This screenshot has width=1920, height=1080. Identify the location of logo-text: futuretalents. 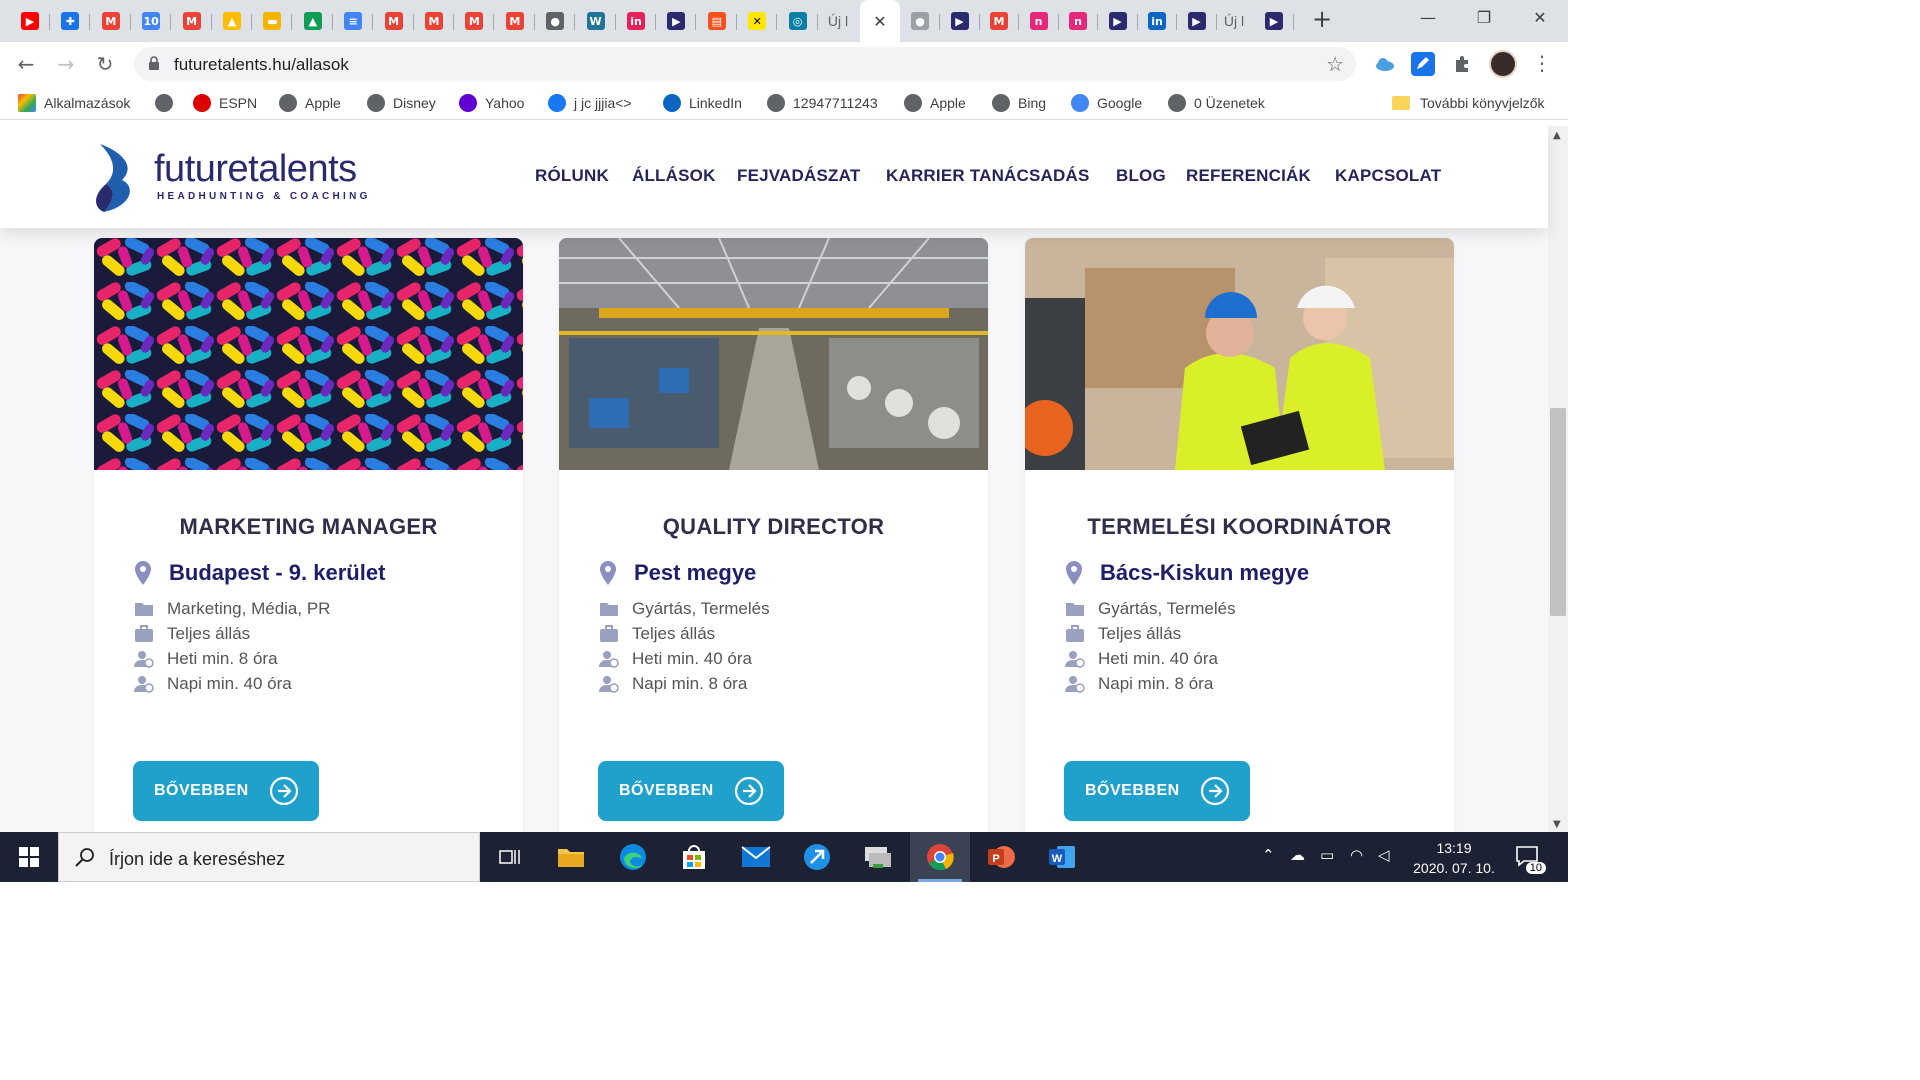
(255, 169).